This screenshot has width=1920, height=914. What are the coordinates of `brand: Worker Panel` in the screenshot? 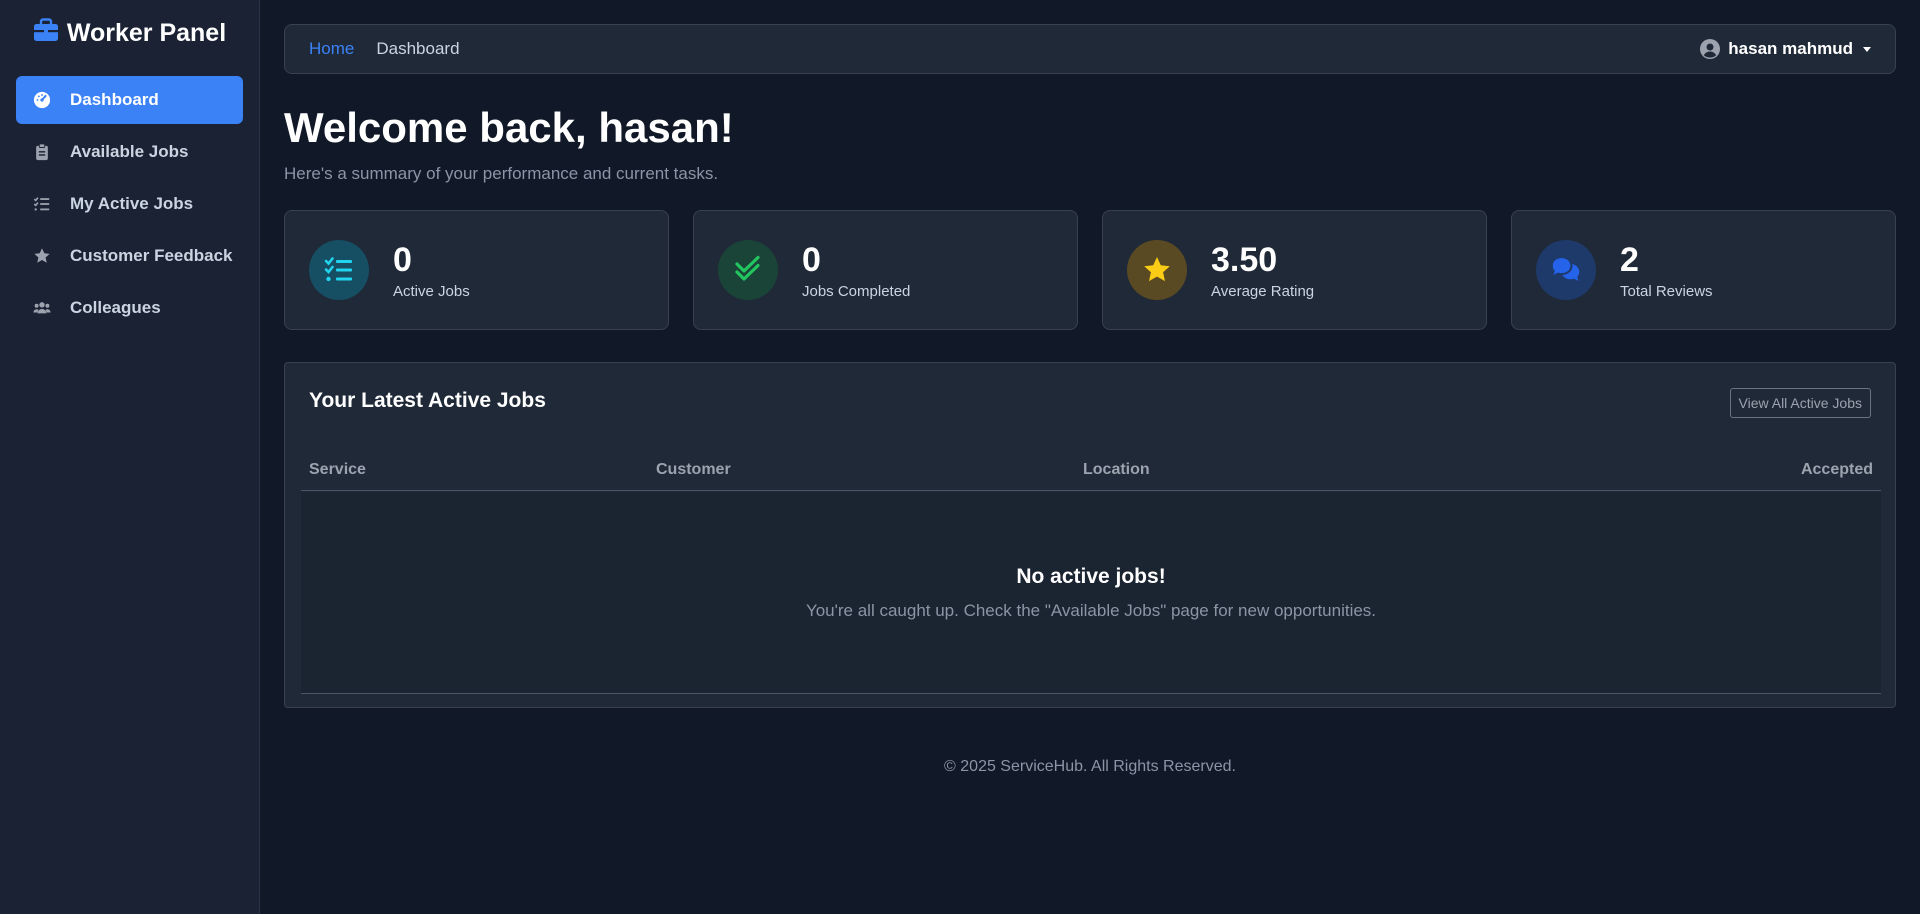 It's located at (129, 33).